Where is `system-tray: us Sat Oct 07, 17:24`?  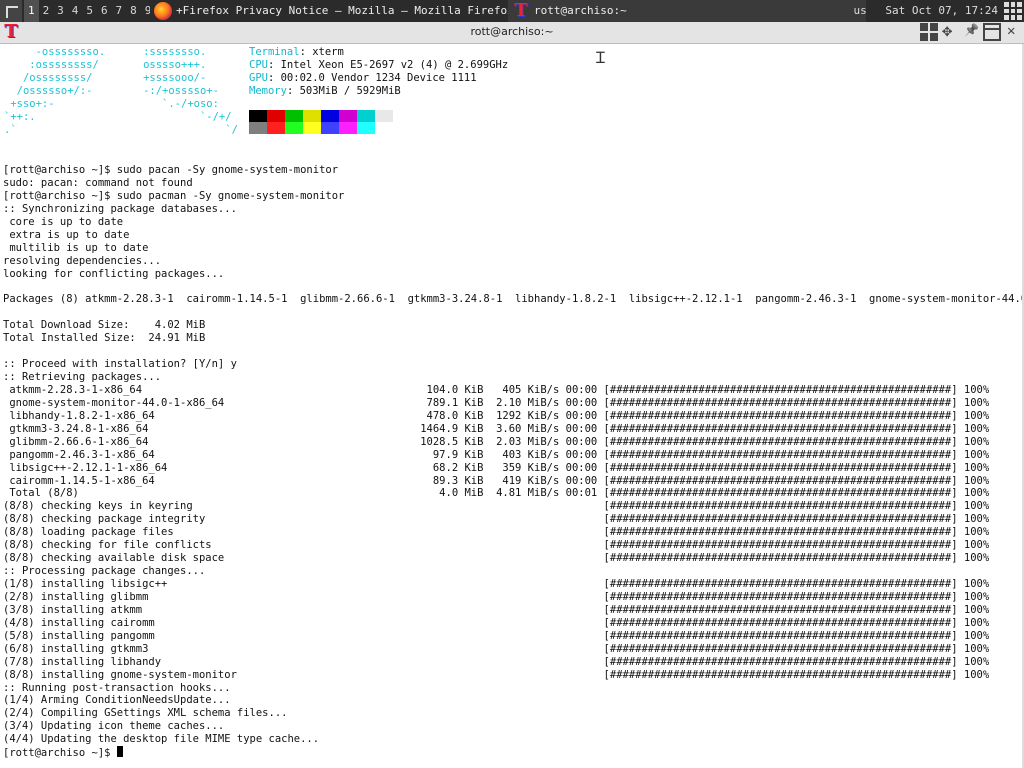
system-tray: us Sat Oct 07, 17:24 is located at coordinates (926, 11).